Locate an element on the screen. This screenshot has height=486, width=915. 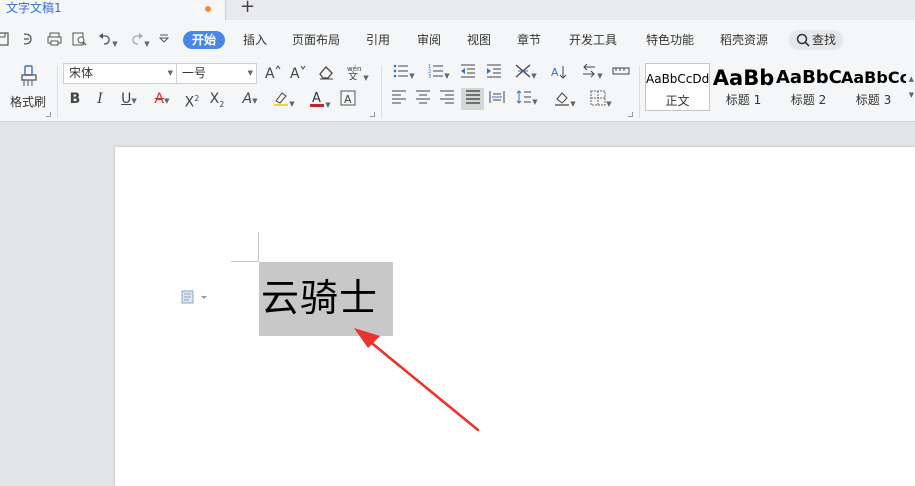
strikethrough-icon: A▼ is located at coordinates (162, 99).